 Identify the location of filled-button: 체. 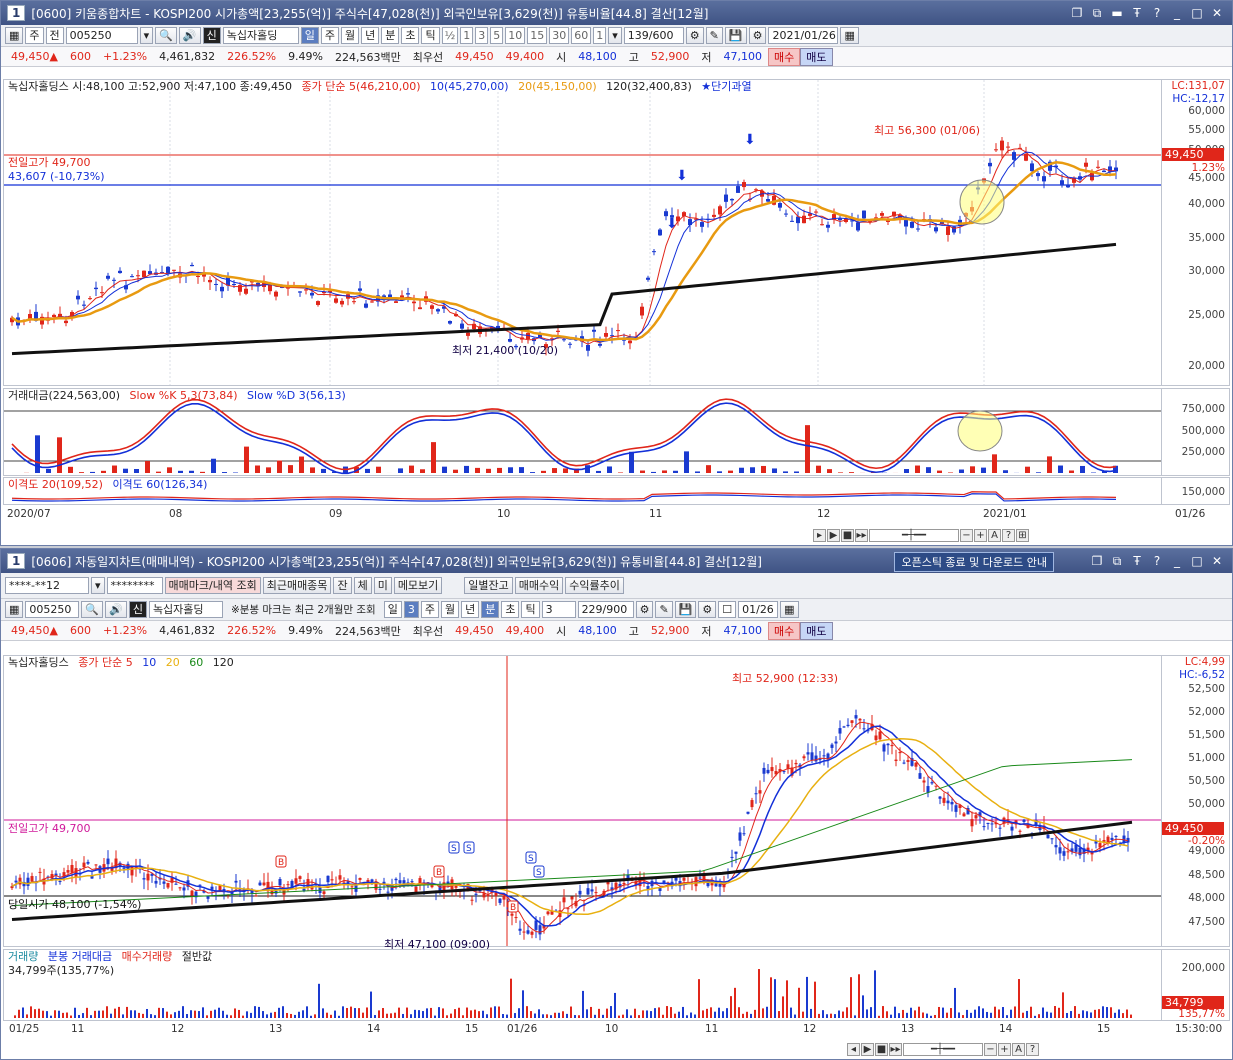
(362, 585).